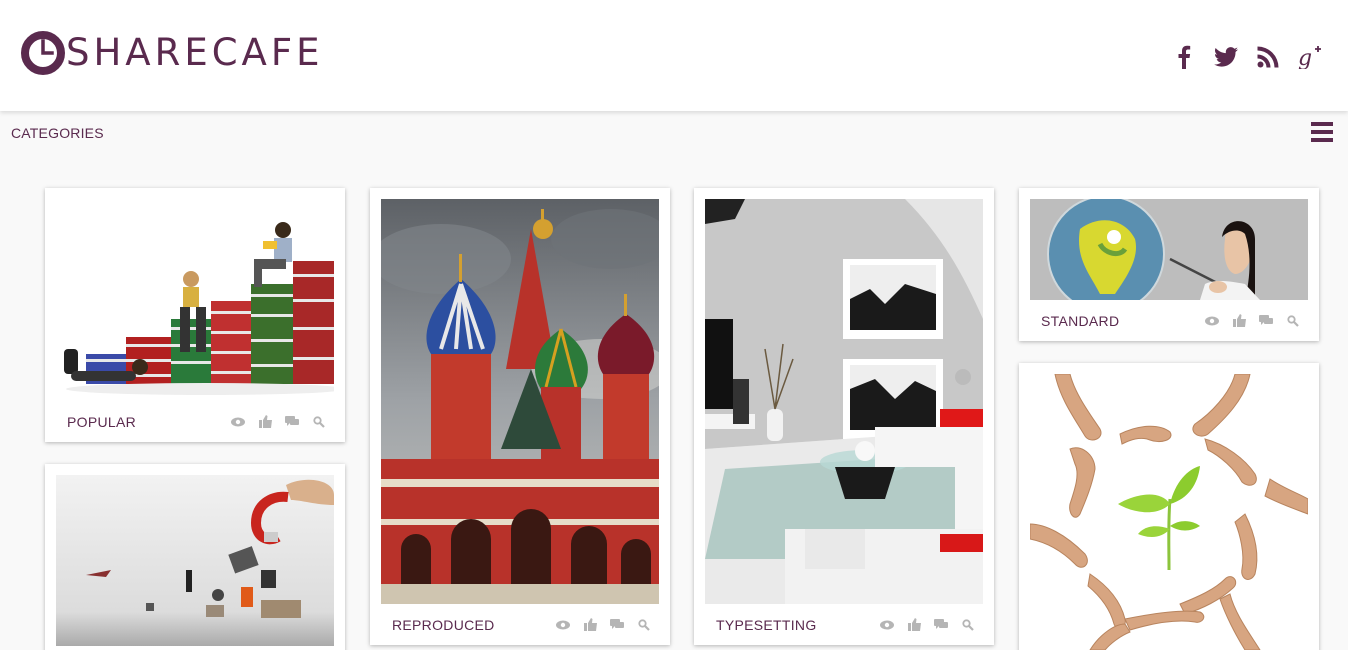  What do you see at coordinates (520, 401) in the screenshot?
I see `card-image-st-basils-cathedral` at bounding box center [520, 401].